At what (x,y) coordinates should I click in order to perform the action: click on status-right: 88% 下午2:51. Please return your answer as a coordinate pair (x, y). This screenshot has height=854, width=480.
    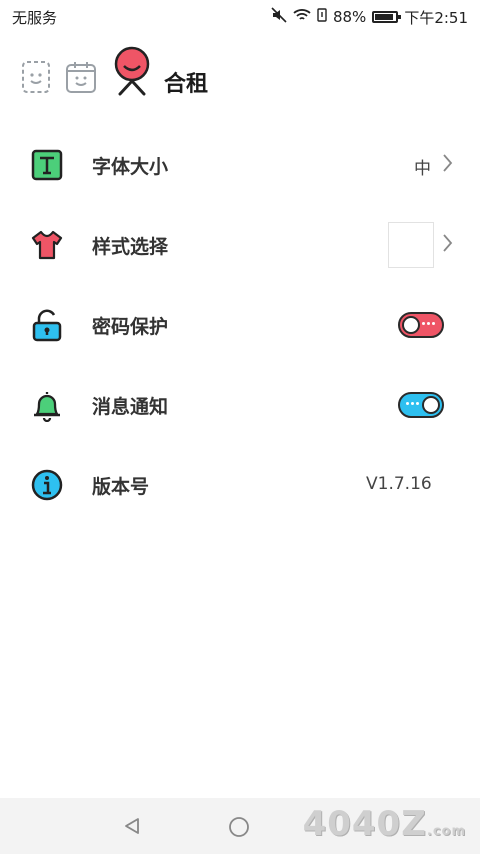
    Looking at the image, I should click on (369, 17).